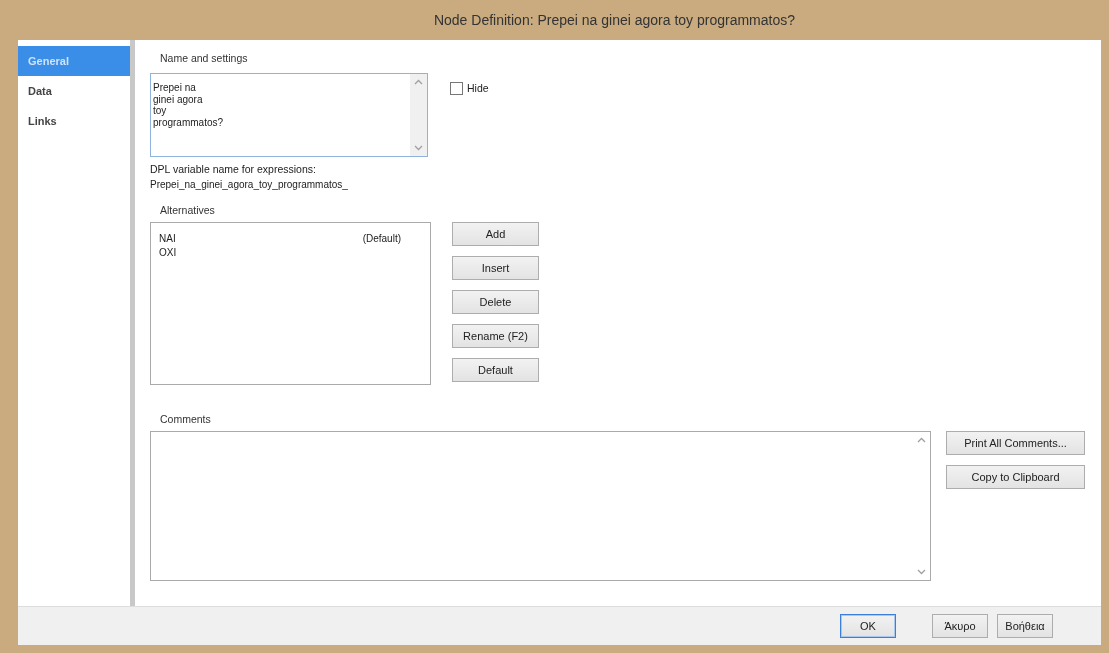  What do you see at coordinates (188, 105) in the screenshot?
I see `field-text: Prepei na ginei agora toy programmatos?` at bounding box center [188, 105].